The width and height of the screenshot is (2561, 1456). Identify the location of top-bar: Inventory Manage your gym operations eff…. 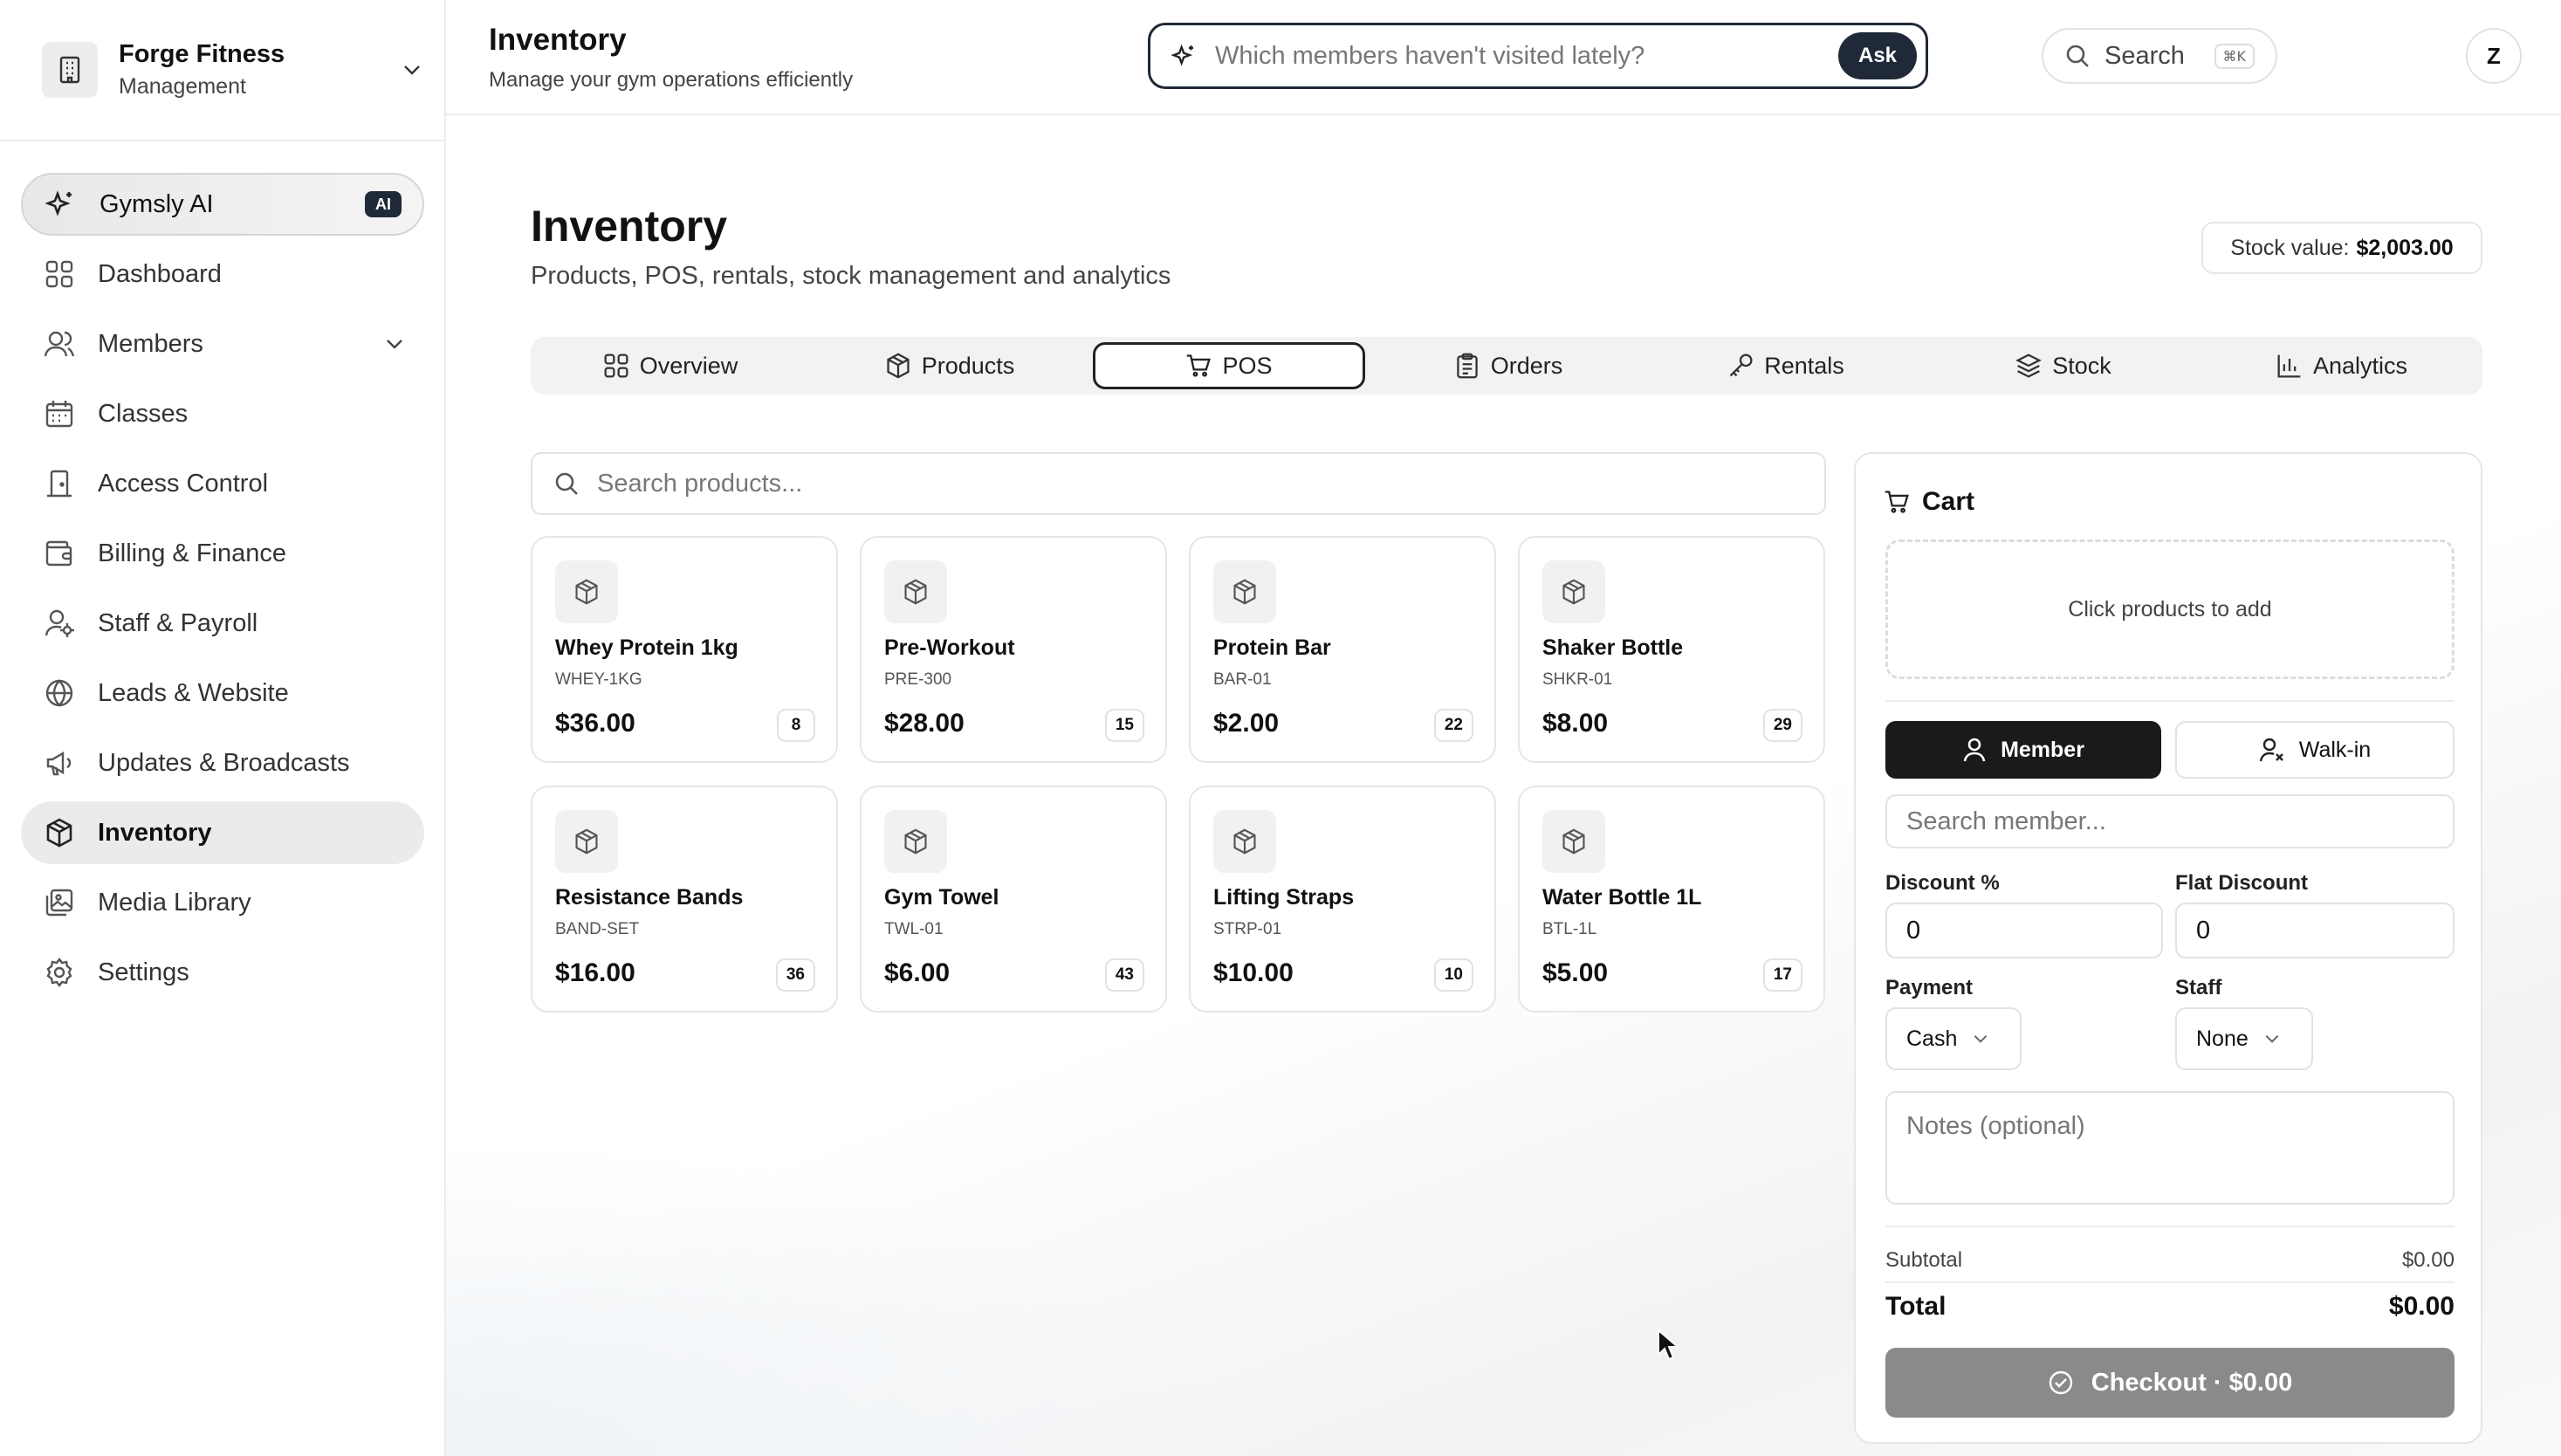
(1503, 57).